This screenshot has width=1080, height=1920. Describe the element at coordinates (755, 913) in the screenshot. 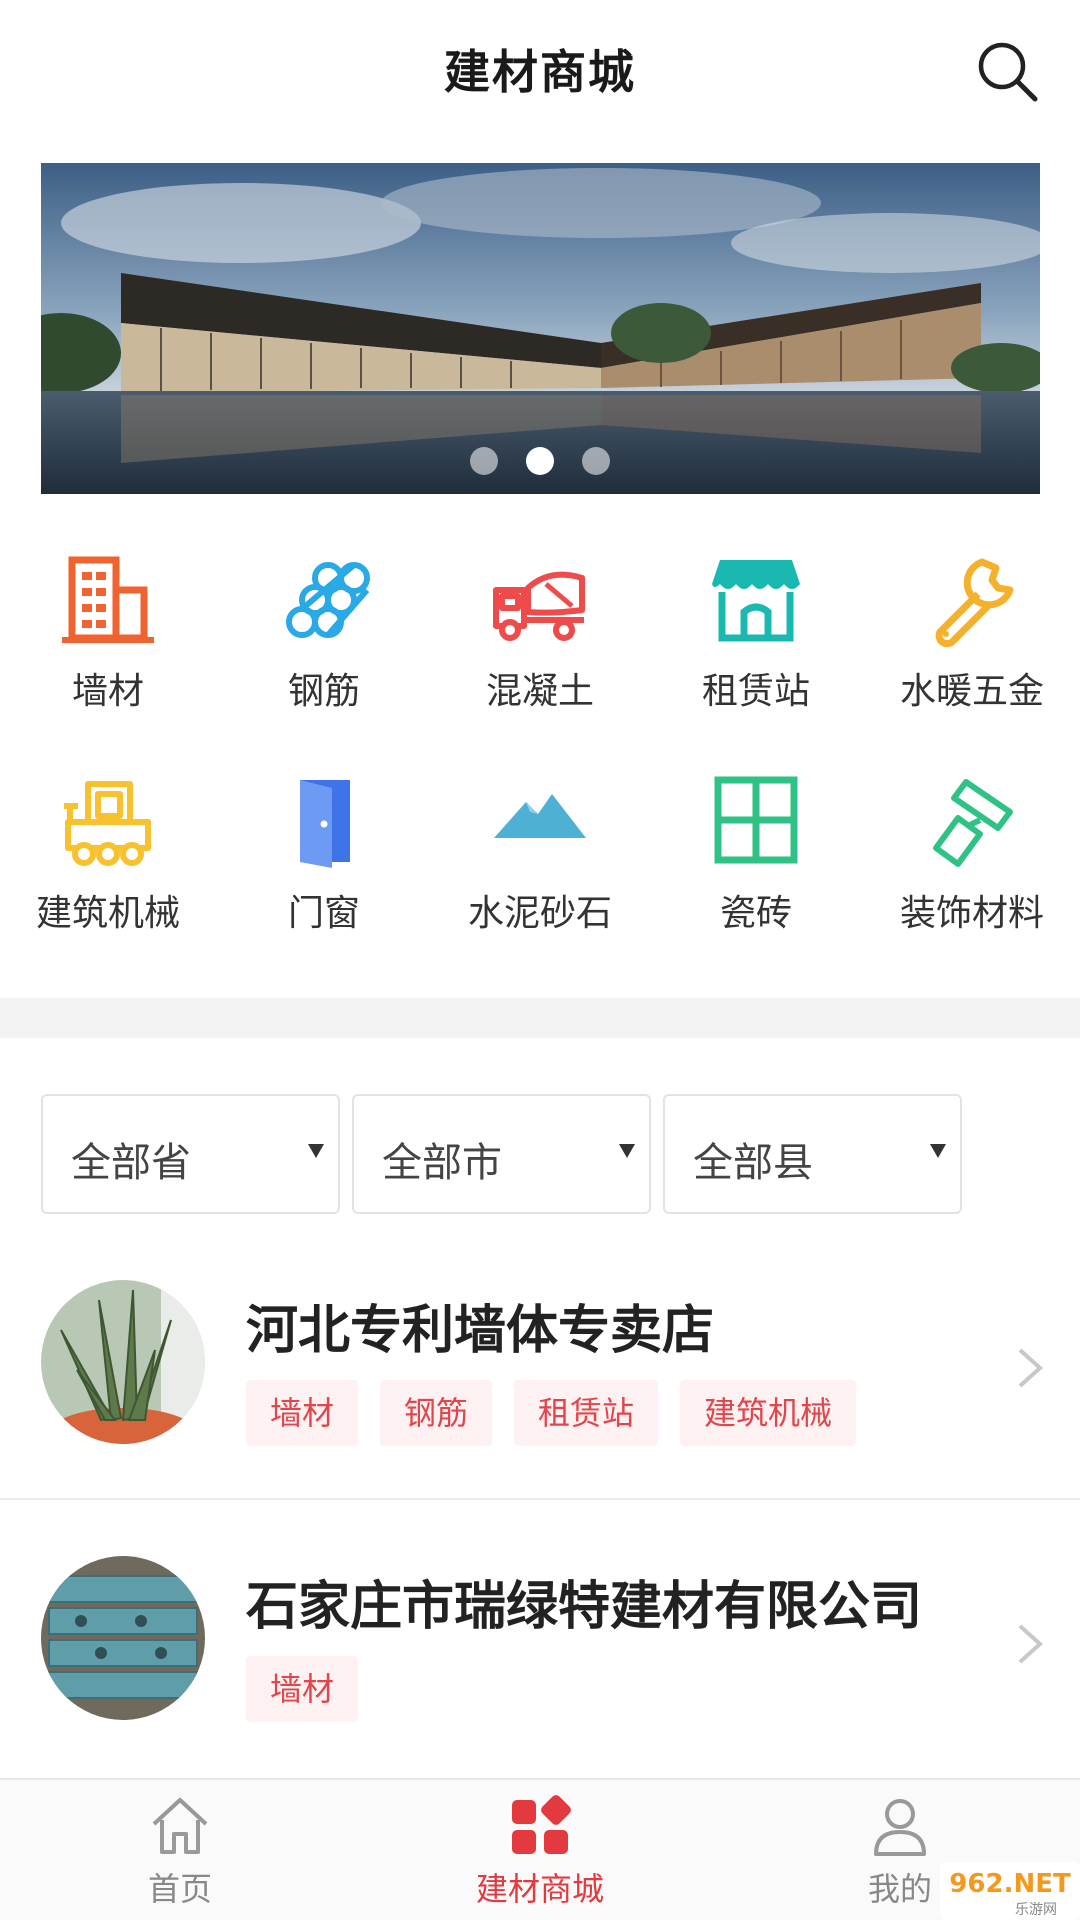

I see `category-label: 瓷砖` at that location.